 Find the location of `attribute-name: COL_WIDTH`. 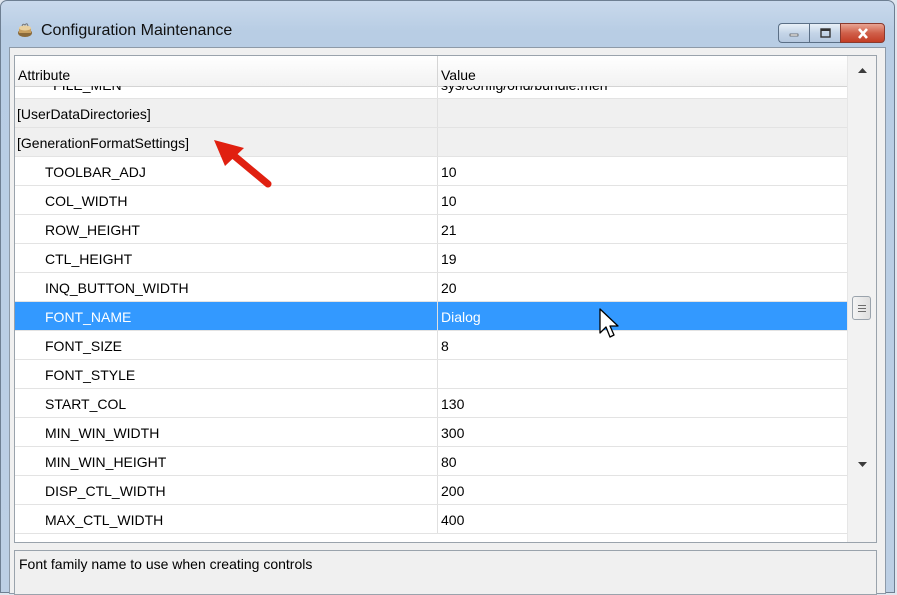

attribute-name: COL_WIDTH is located at coordinates (86, 201).